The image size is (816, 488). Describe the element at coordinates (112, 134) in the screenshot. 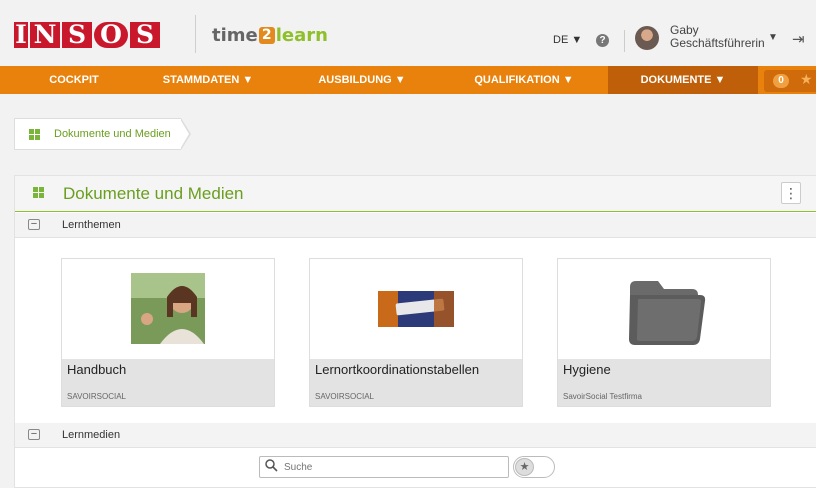

I see `breadcrumb-label: Dokumente und Medien` at that location.